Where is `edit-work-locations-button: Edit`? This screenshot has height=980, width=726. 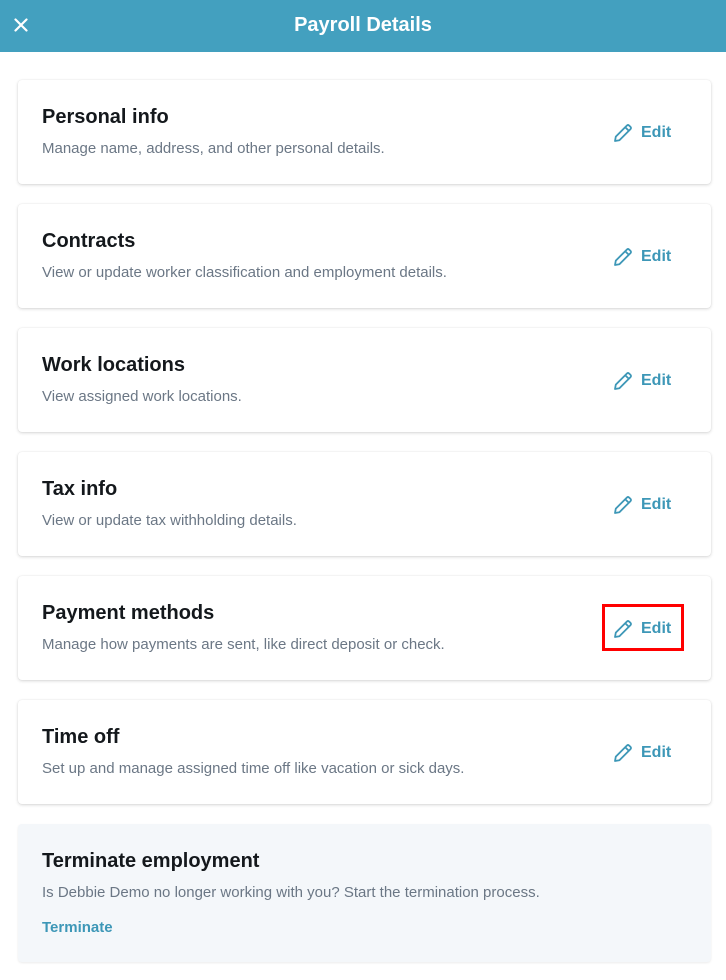 edit-work-locations-button: Edit is located at coordinates (644, 381).